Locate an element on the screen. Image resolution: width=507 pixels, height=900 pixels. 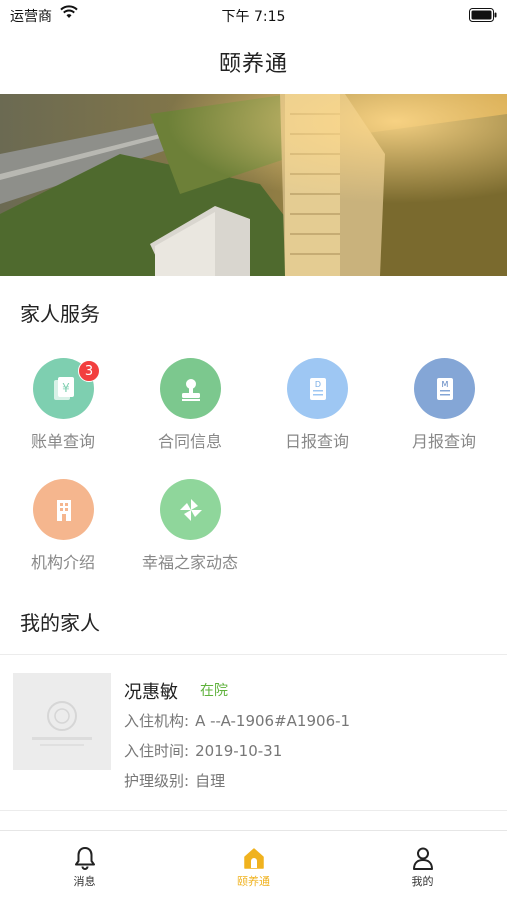
tab-bar: 消息 颐养通 我的 is located at coordinates (253, 865).